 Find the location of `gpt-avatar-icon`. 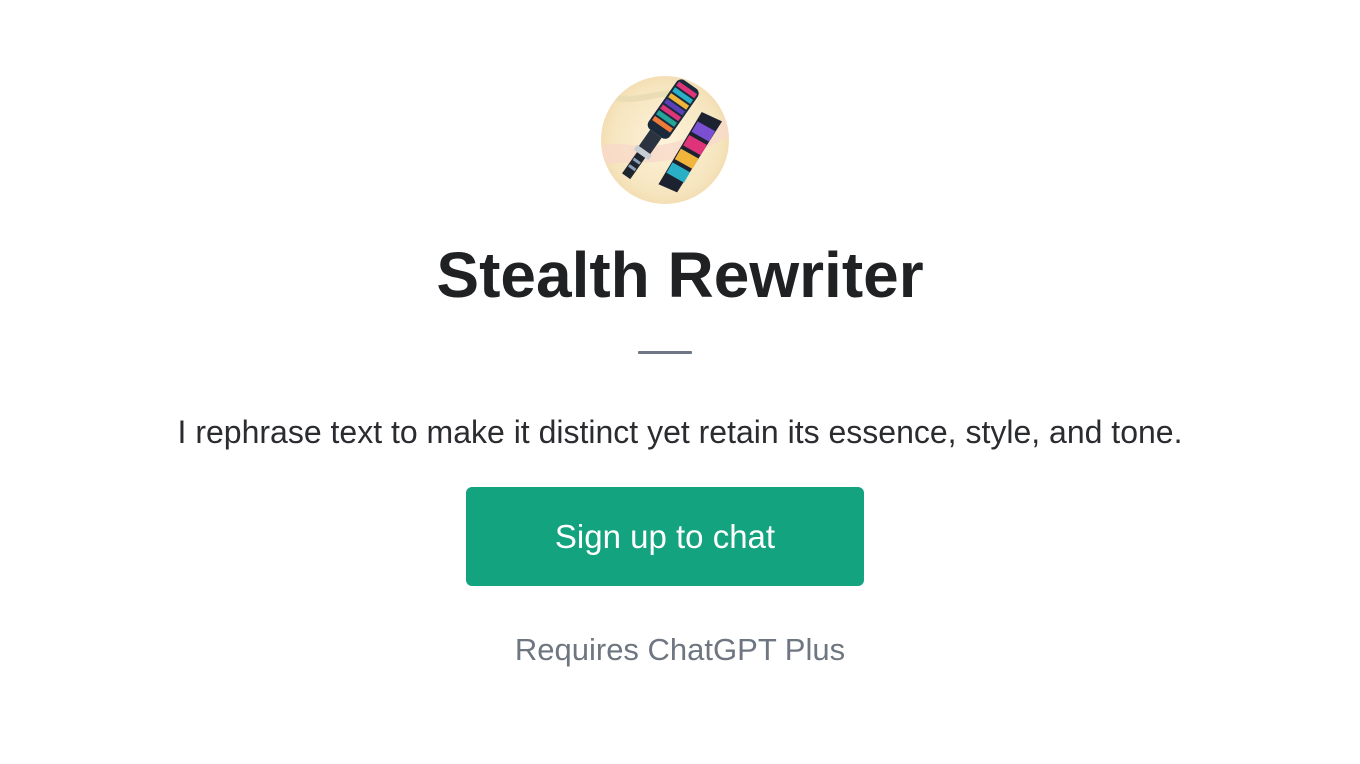

gpt-avatar-icon is located at coordinates (665, 140).